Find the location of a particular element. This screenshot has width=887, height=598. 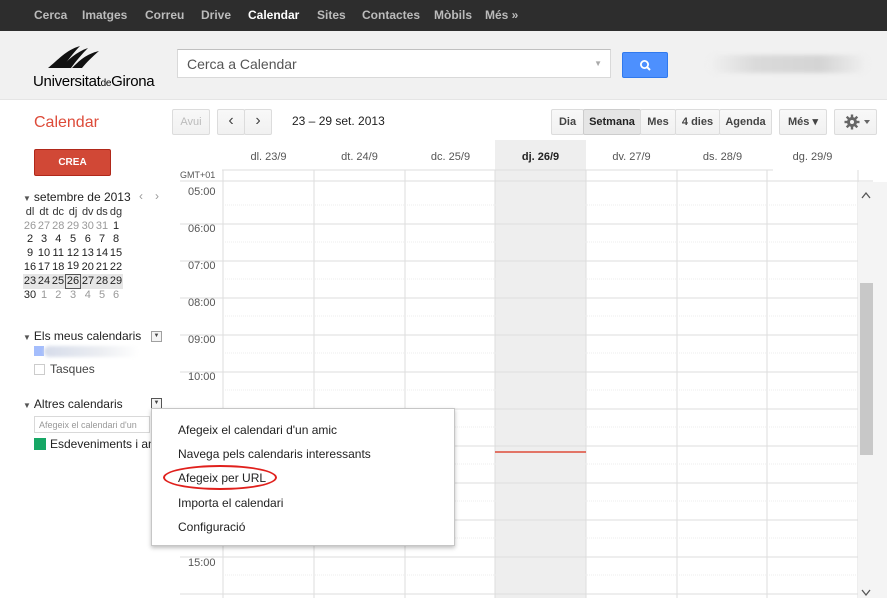

search-button is located at coordinates (645, 65).